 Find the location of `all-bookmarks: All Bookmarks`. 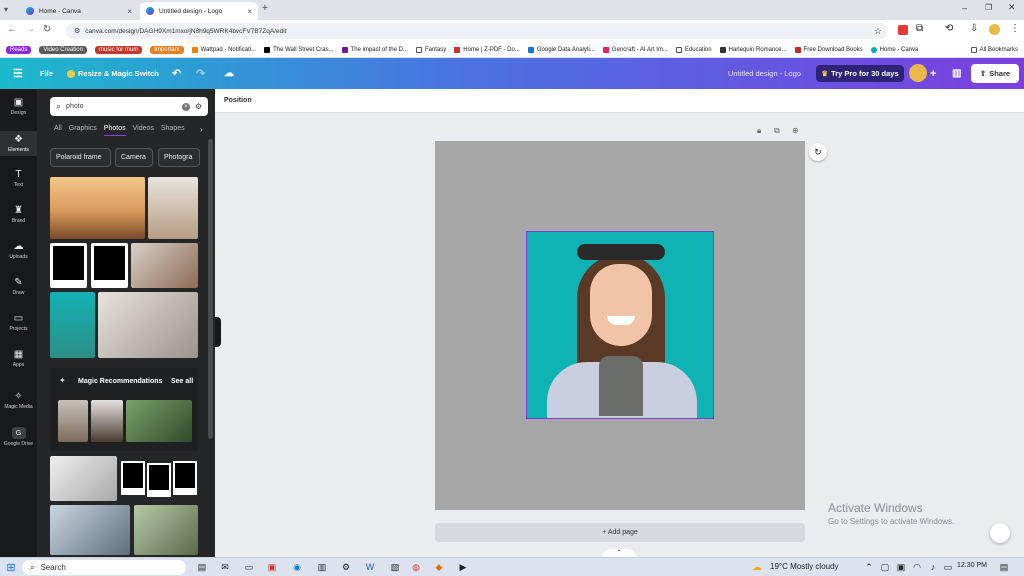

all-bookmarks: All Bookmarks is located at coordinates (994, 49).